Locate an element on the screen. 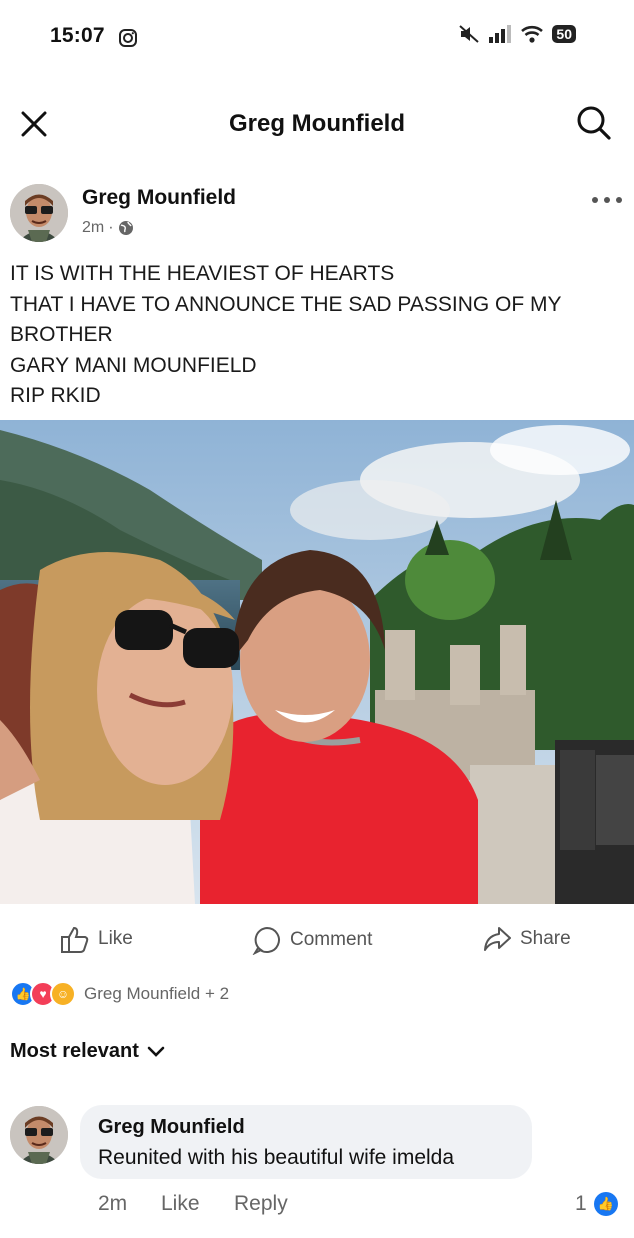 The height and width of the screenshot is (1238, 634). post-timestamp: 2m · is located at coordinates (108, 228).